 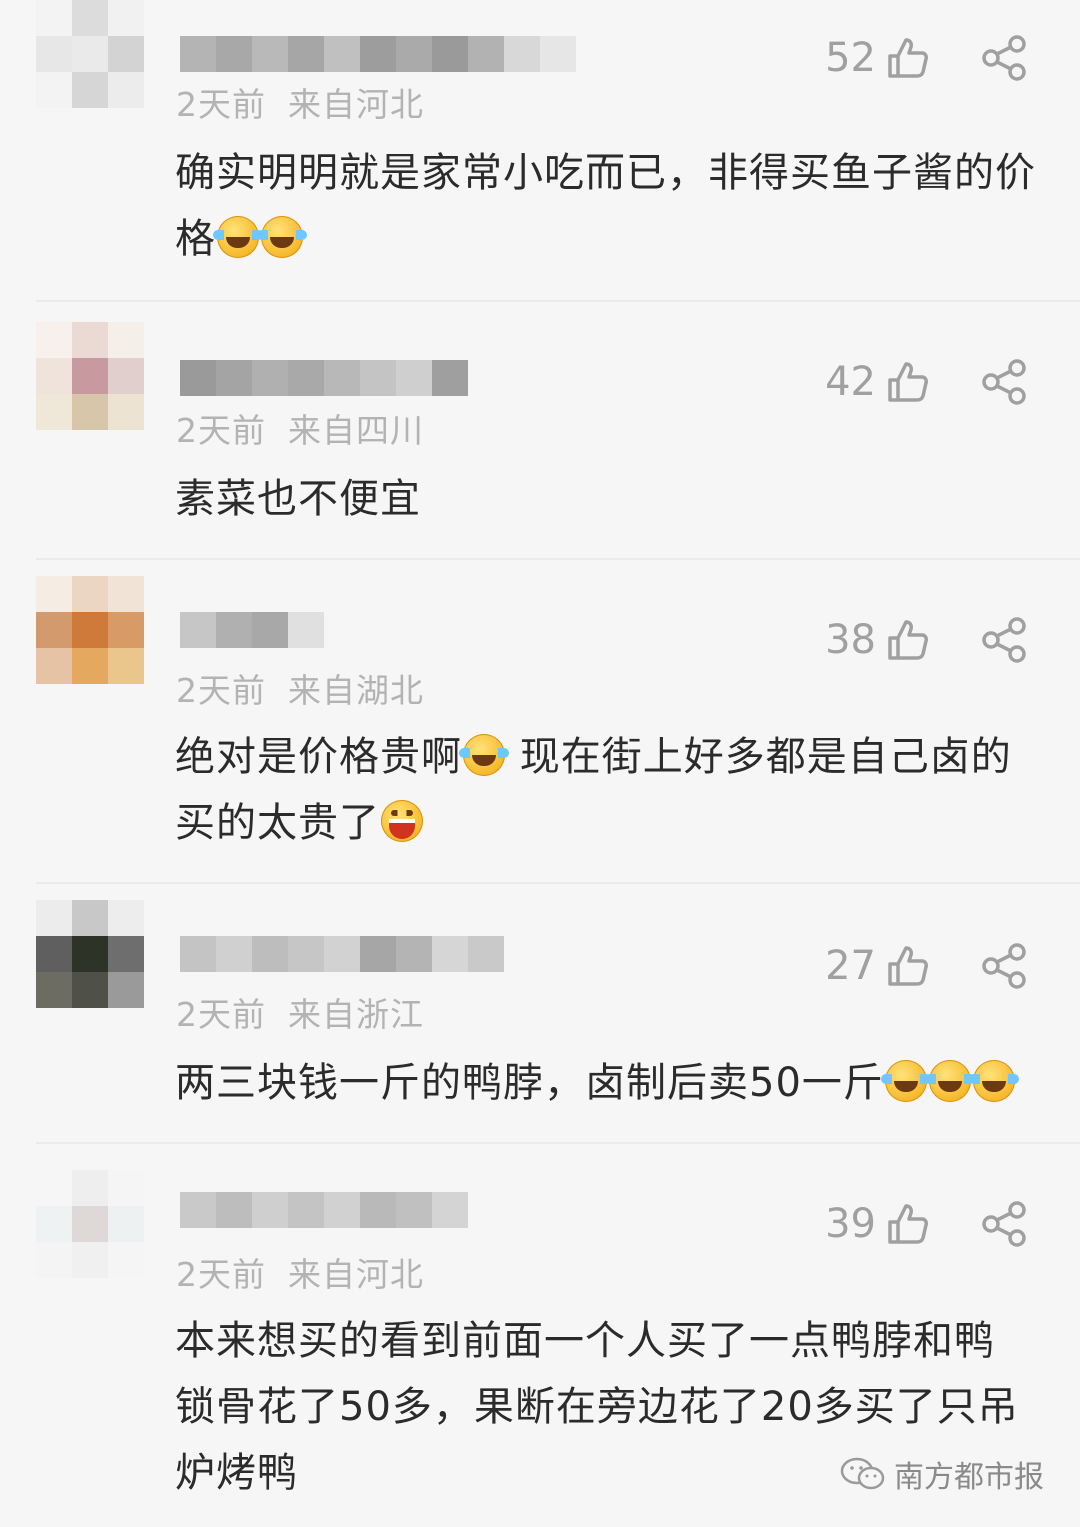 I want to click on comment-actions: 42, so click(x=926, y=382).